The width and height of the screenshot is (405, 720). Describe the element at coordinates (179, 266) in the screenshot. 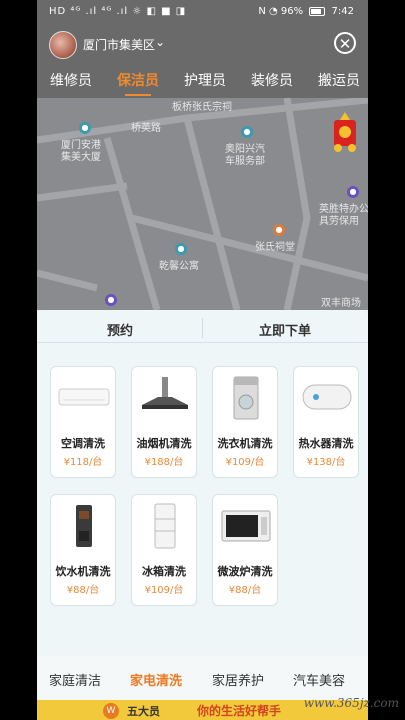

I see `map-label-qianxin: 乾馨公寓` at that location.